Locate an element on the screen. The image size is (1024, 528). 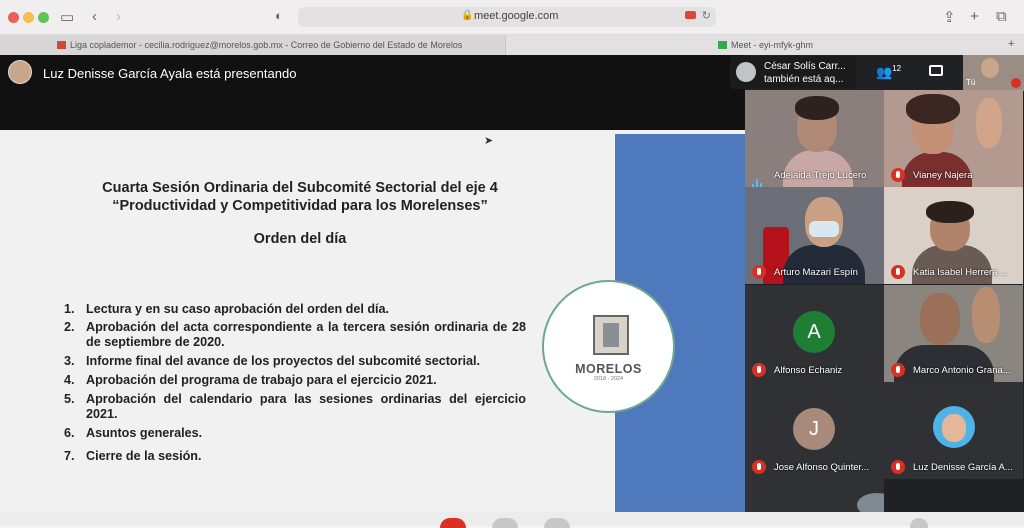
agenda-number: 3. is located at coordinates (69, 361).